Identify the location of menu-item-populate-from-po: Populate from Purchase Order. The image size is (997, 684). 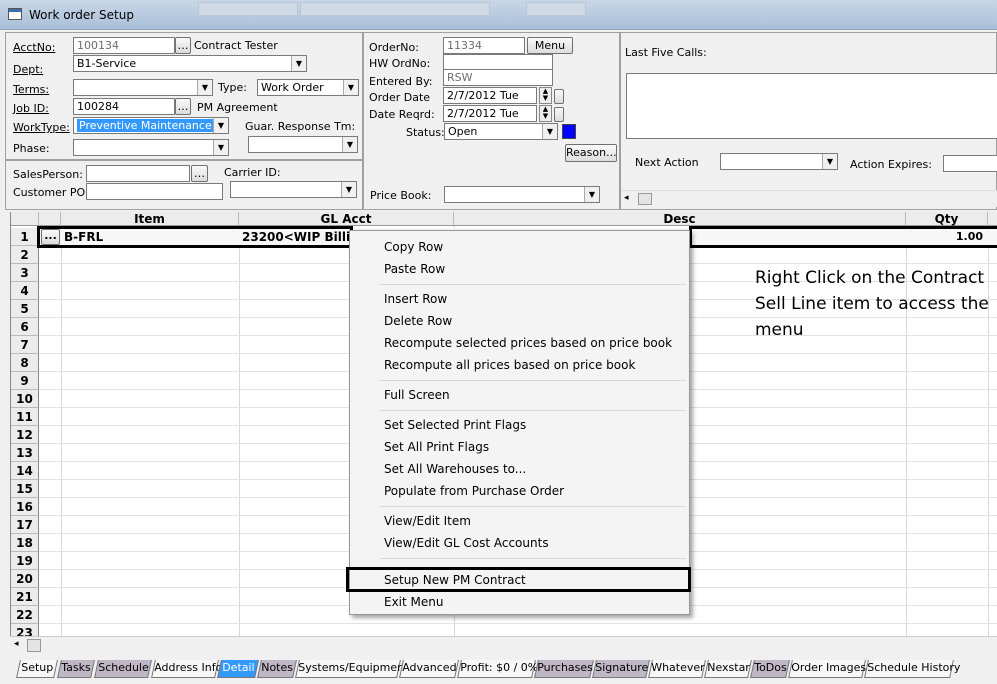
(474, 491).